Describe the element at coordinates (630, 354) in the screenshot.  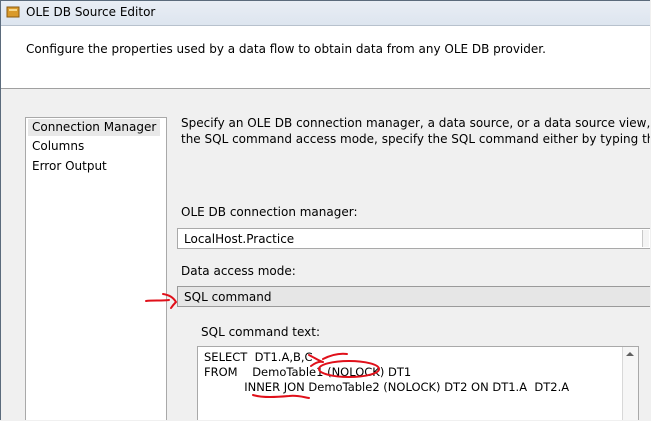
I see `scroll-up-arrow-icon` at that location.